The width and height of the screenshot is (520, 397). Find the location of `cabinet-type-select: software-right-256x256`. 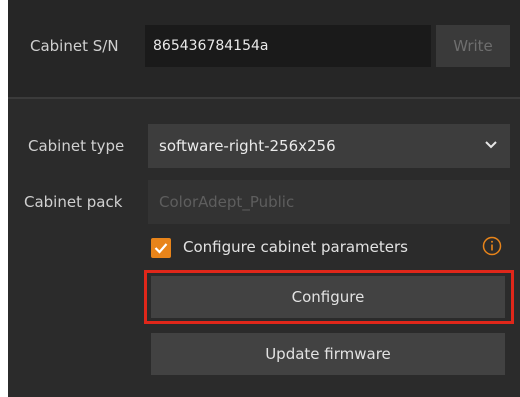

cabinet-type-select: software-right-256x256 is located at coordinates (329, 146).